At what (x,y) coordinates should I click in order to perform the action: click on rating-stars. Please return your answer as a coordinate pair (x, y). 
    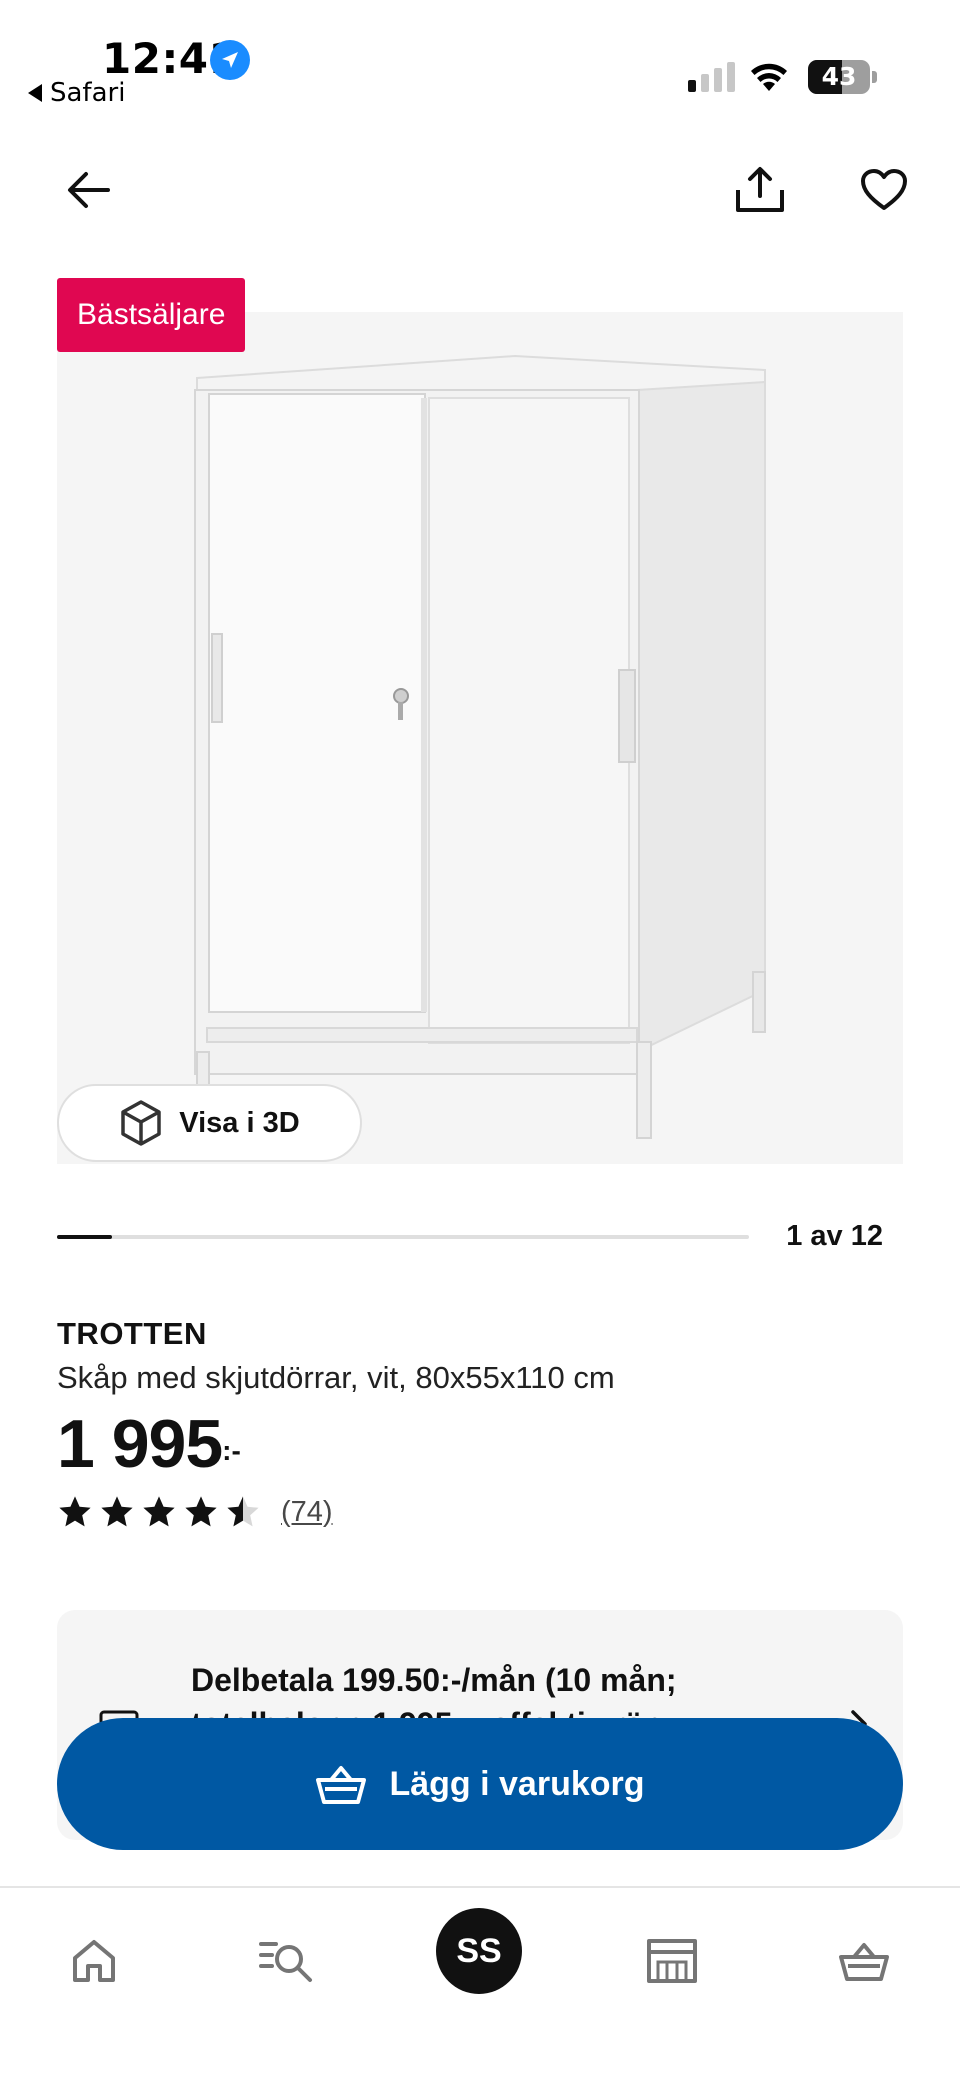
    Looking at the image, I should click on (159, 1512).